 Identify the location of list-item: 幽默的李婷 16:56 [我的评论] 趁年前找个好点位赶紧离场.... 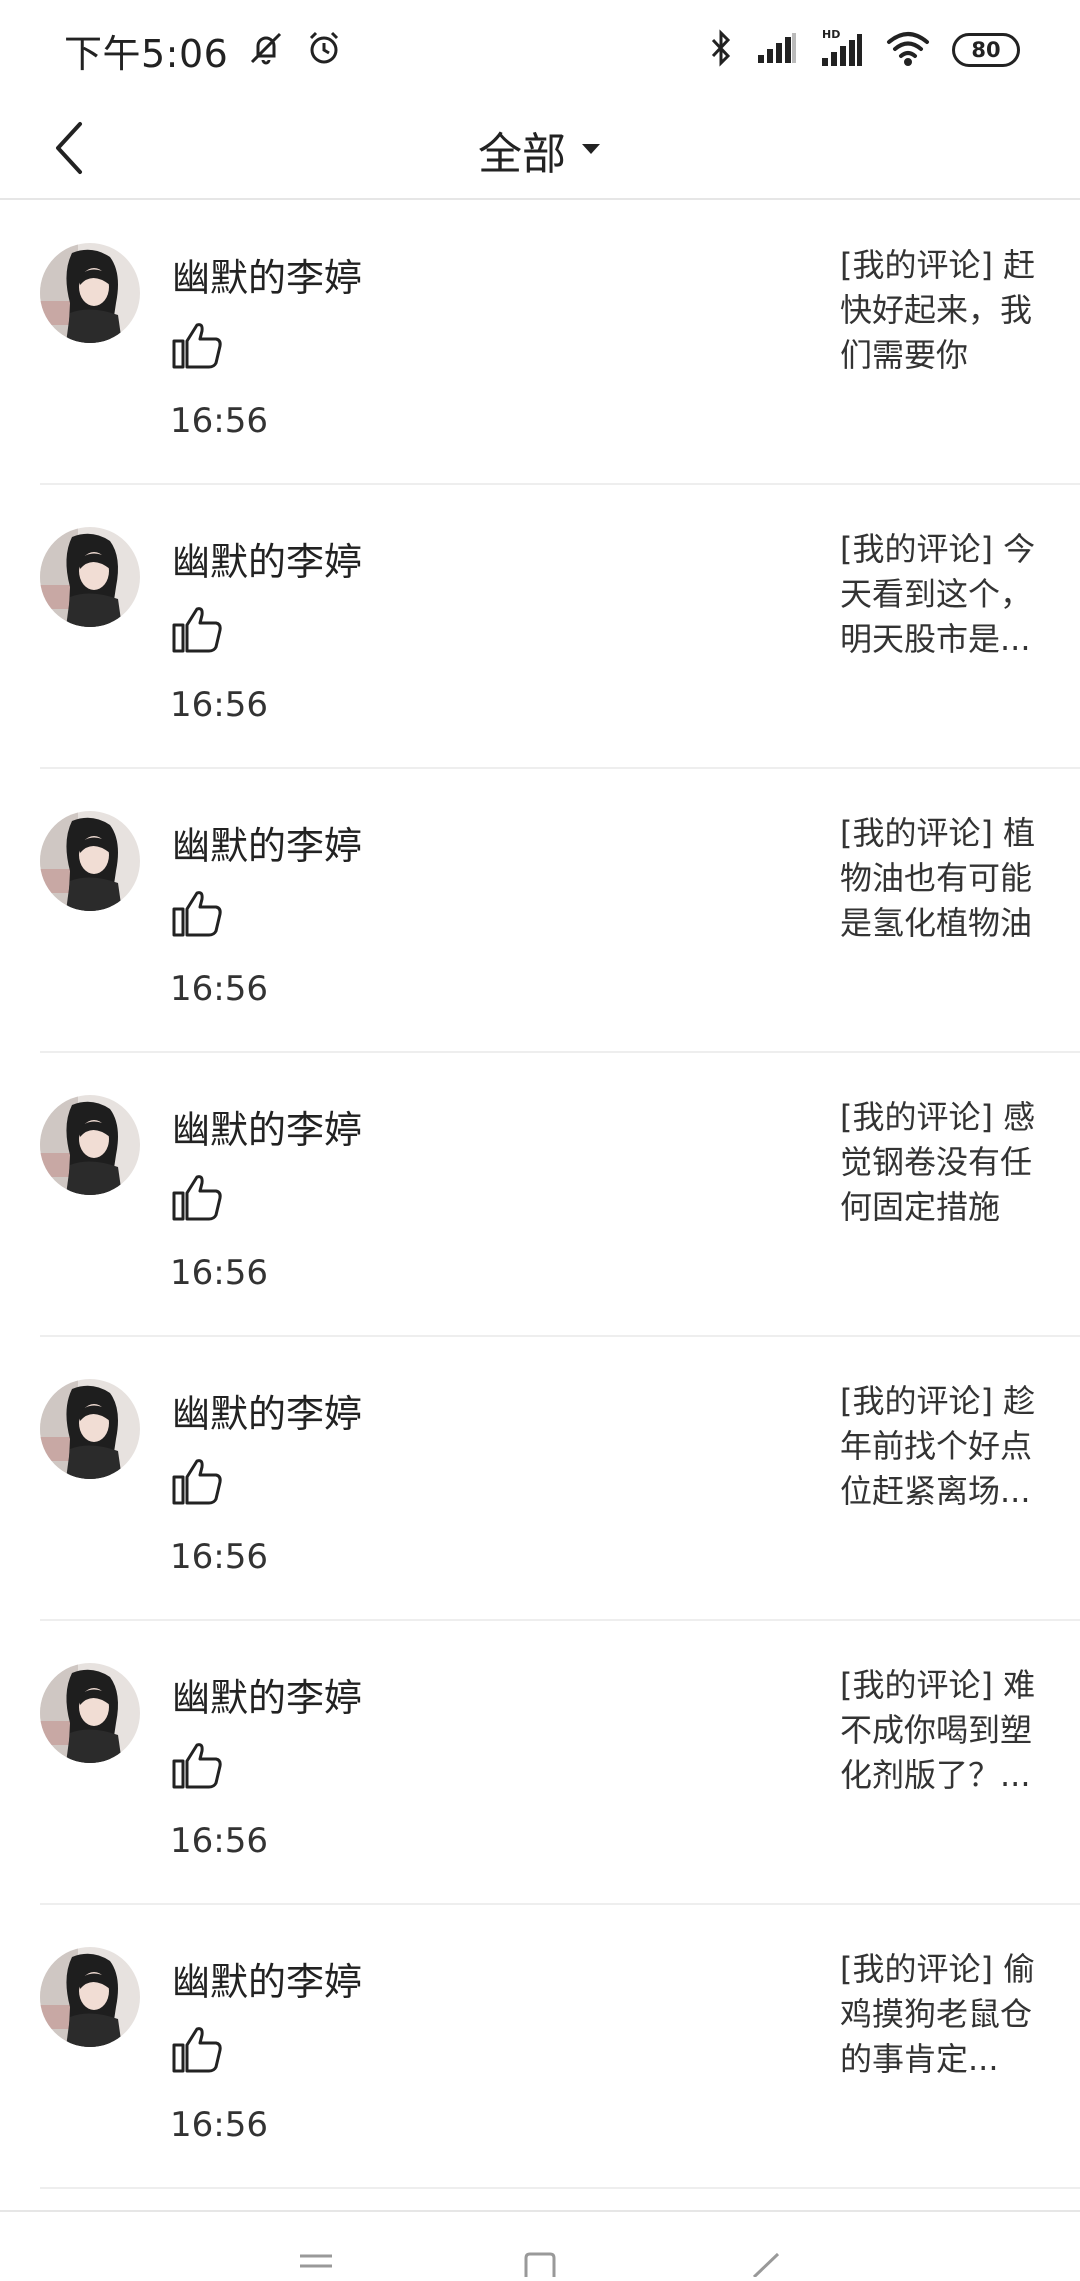
(540, 1479).